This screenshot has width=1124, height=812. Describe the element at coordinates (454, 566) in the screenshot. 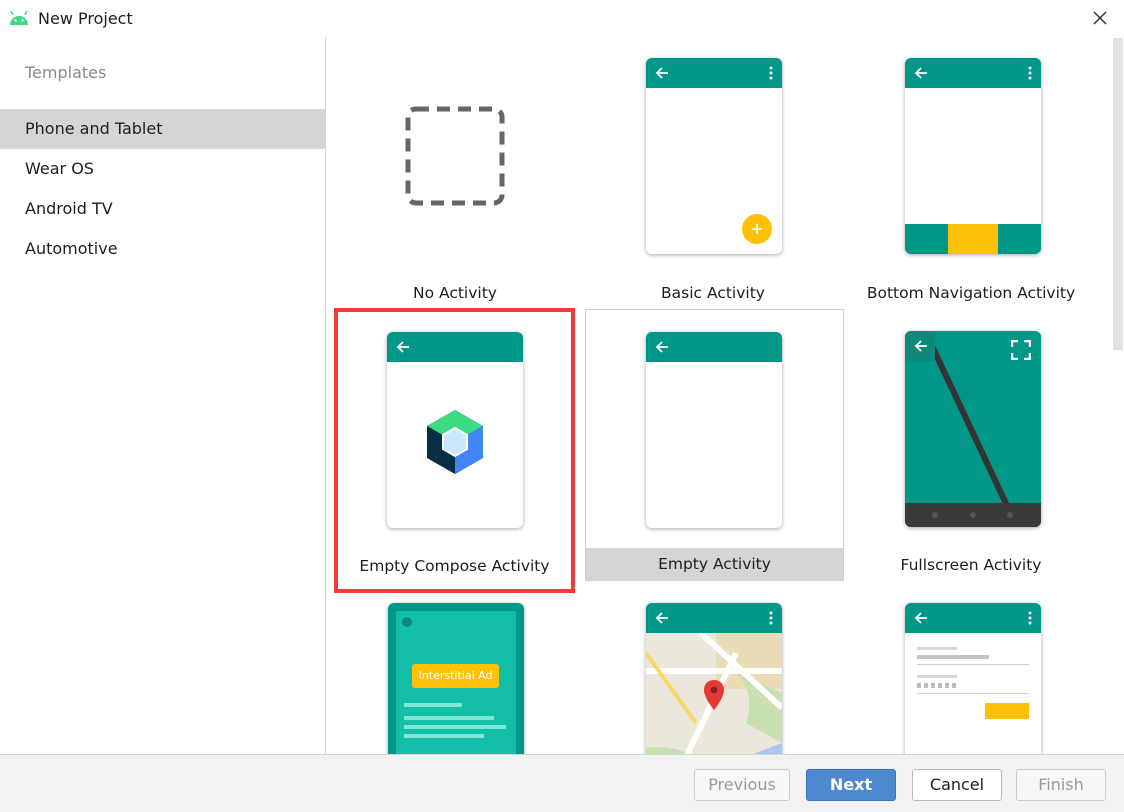

I see `template-label: Empty Compose Activity` at that location.